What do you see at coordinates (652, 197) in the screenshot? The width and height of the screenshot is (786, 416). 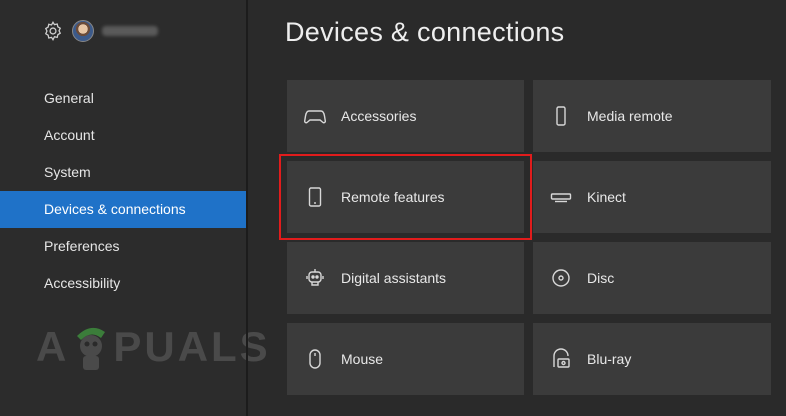 I see `tile-kinect: Kinect` at bounding box center [652, 197].